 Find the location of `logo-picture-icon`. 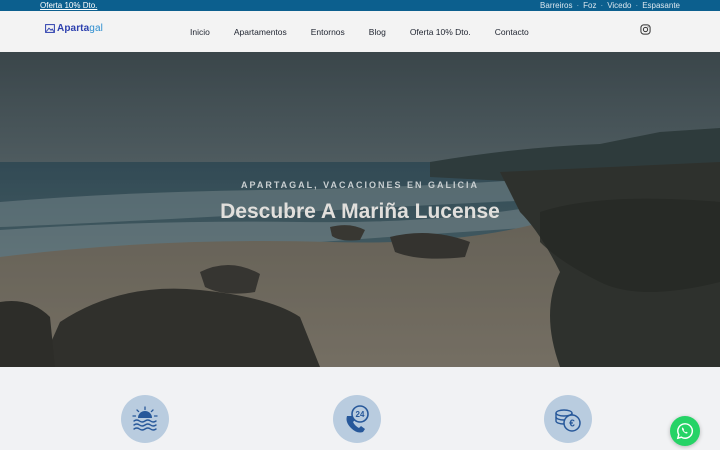

logo-picture-icon is located at coordinates (50, 28).